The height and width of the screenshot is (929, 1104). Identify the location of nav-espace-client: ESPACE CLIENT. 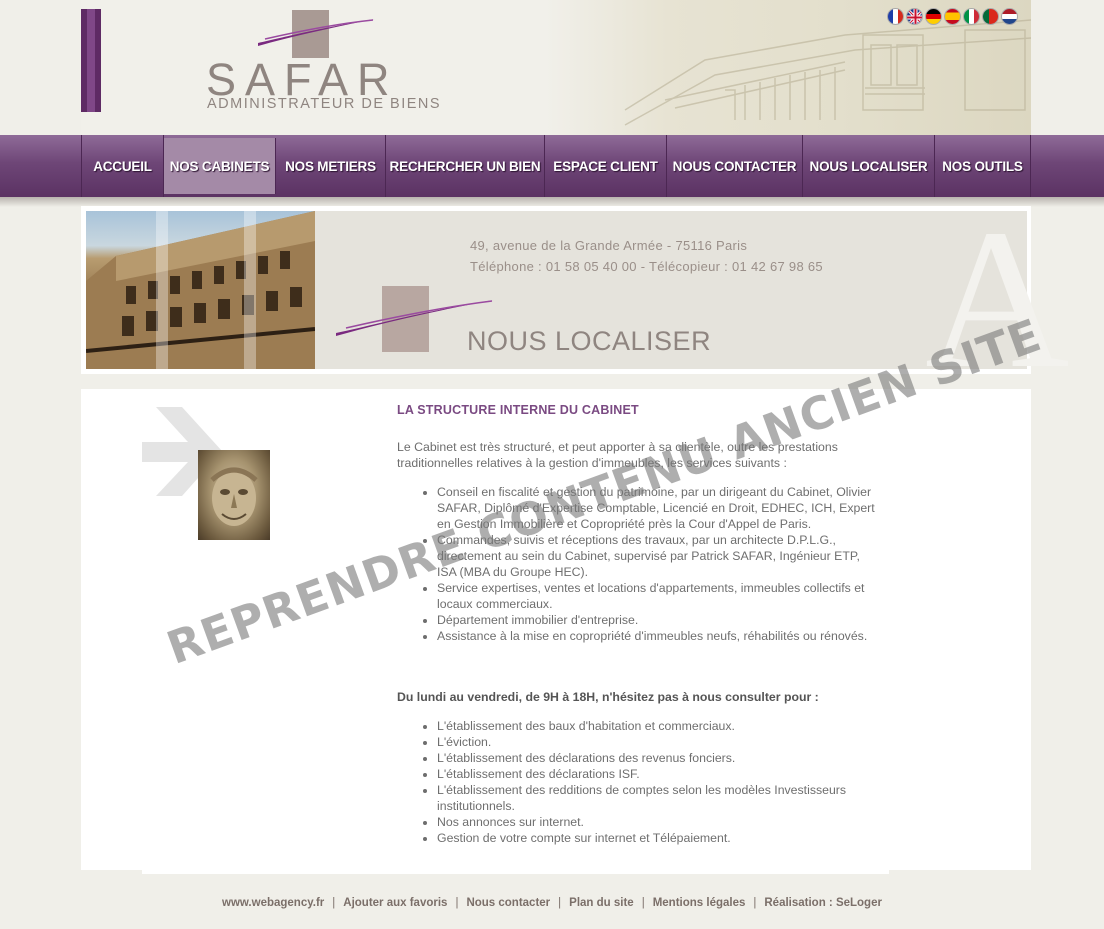
(606, 166).